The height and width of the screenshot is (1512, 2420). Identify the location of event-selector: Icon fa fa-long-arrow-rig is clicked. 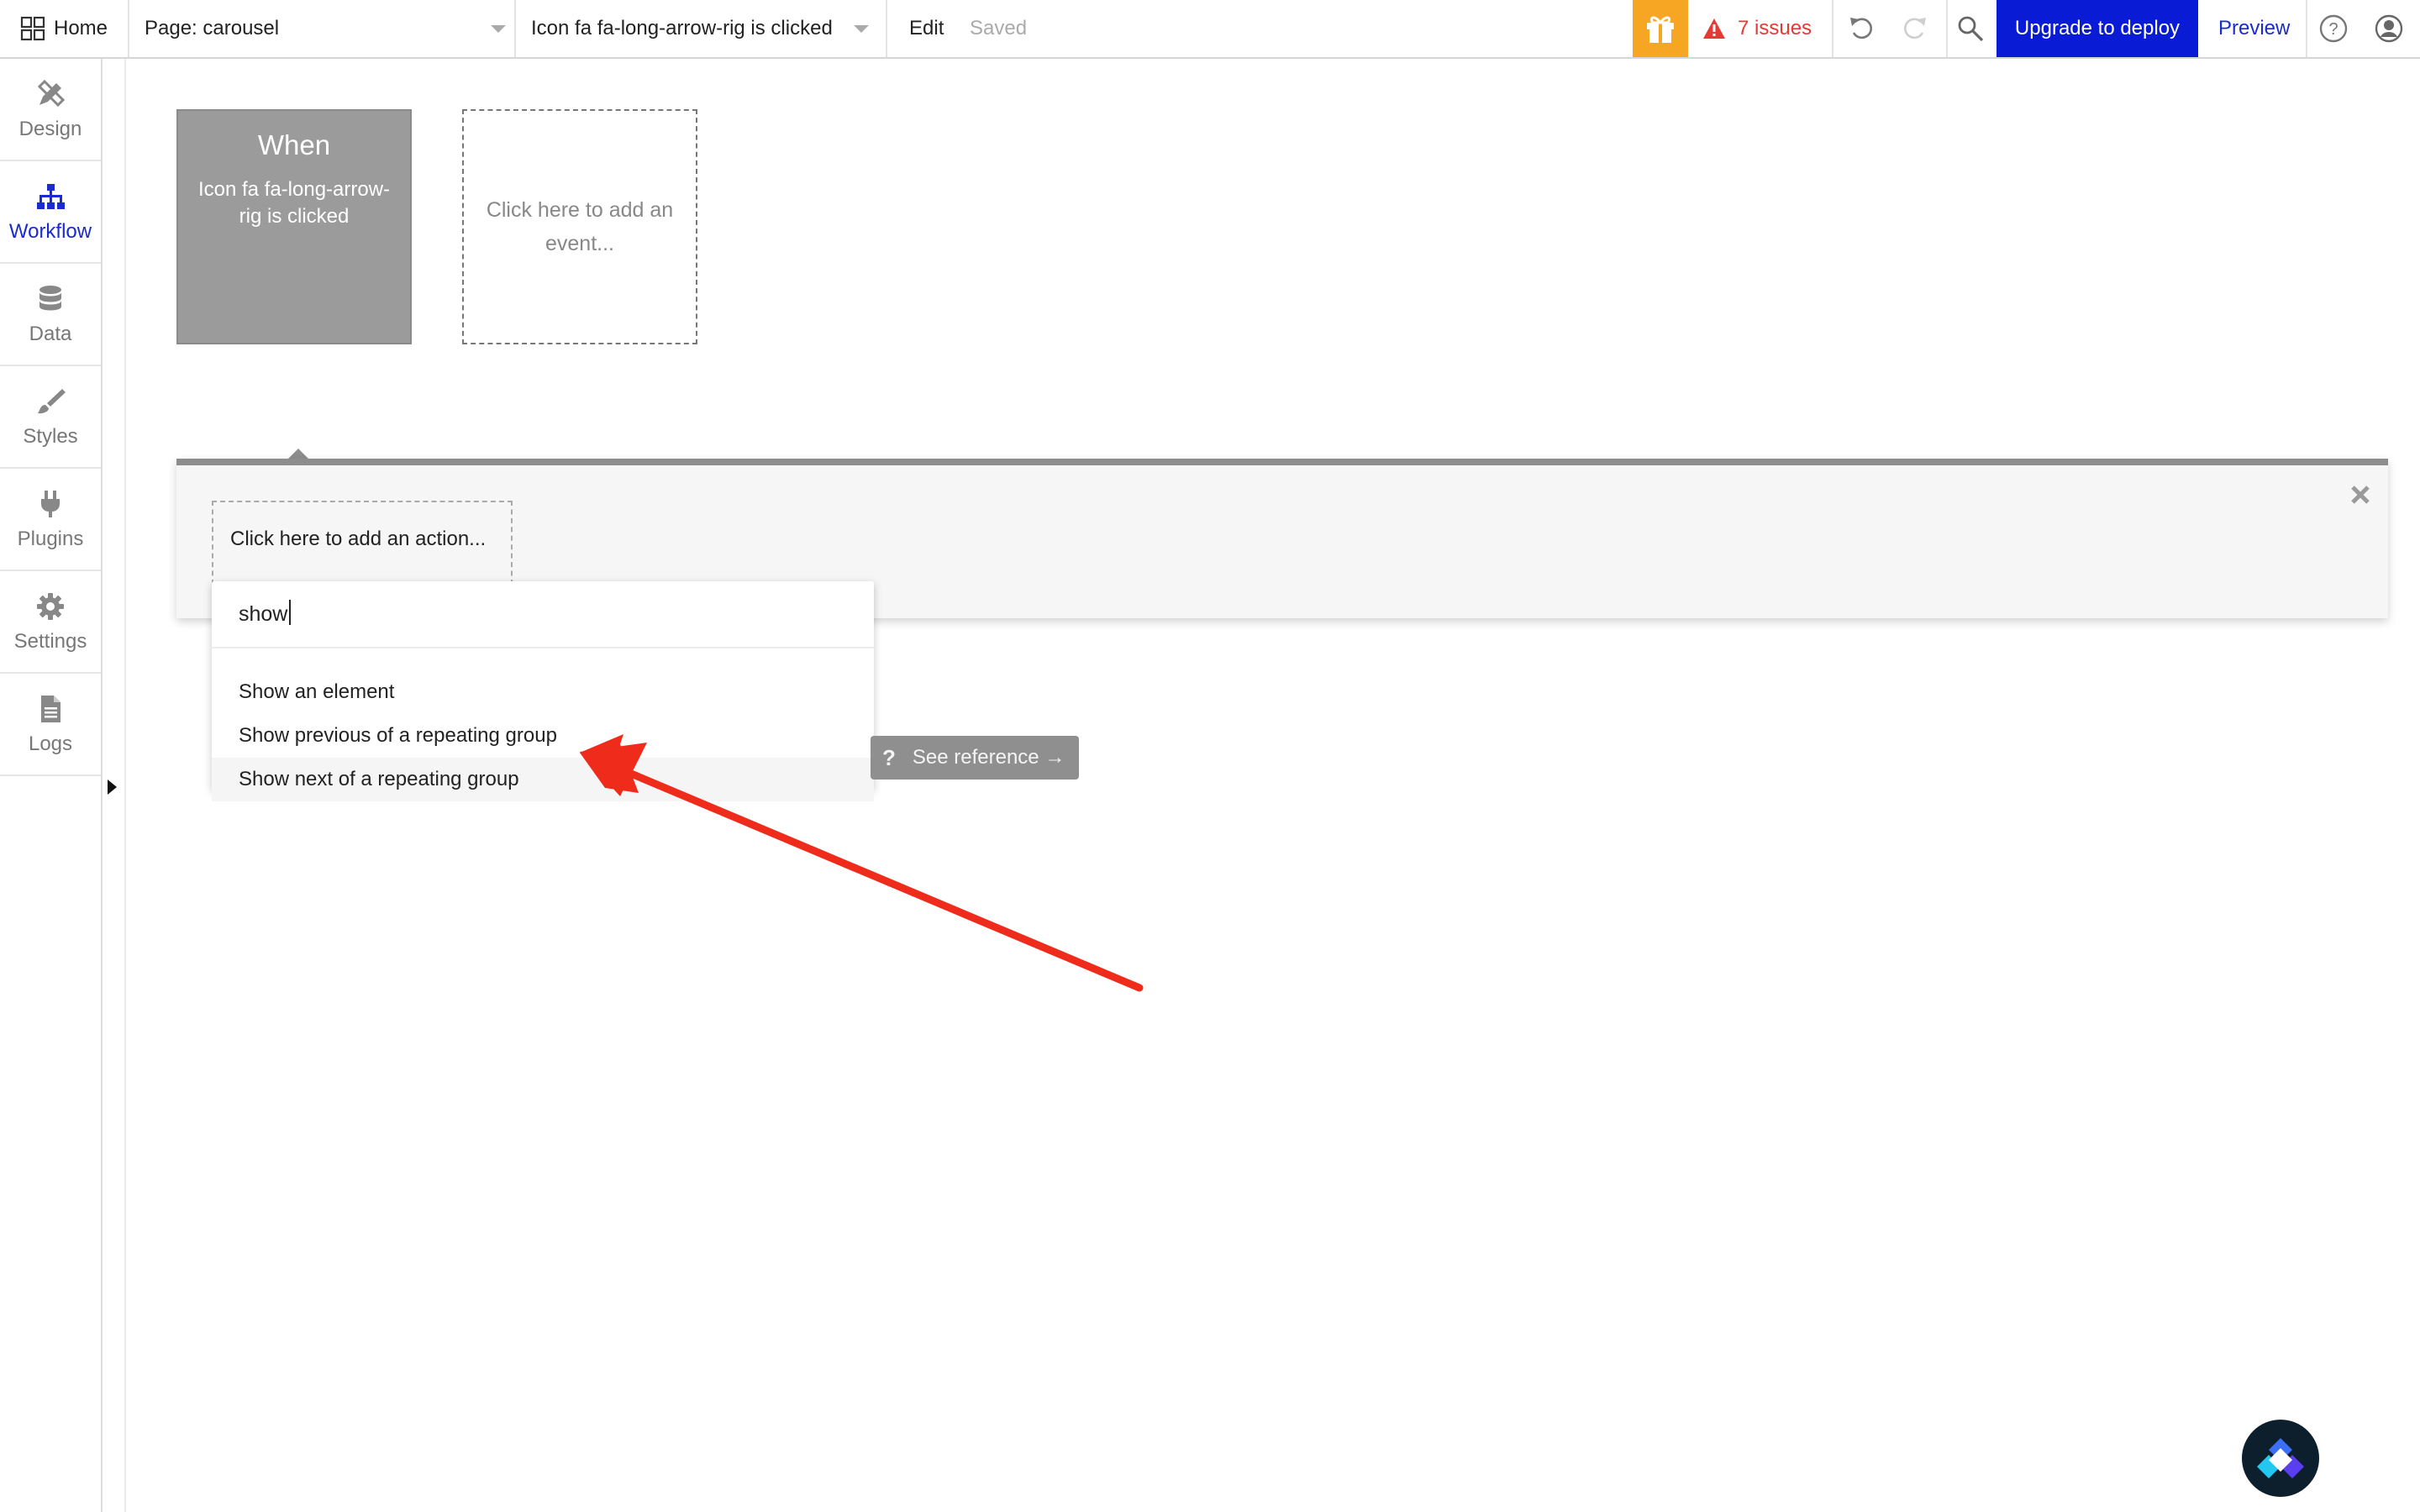
(701, 28).